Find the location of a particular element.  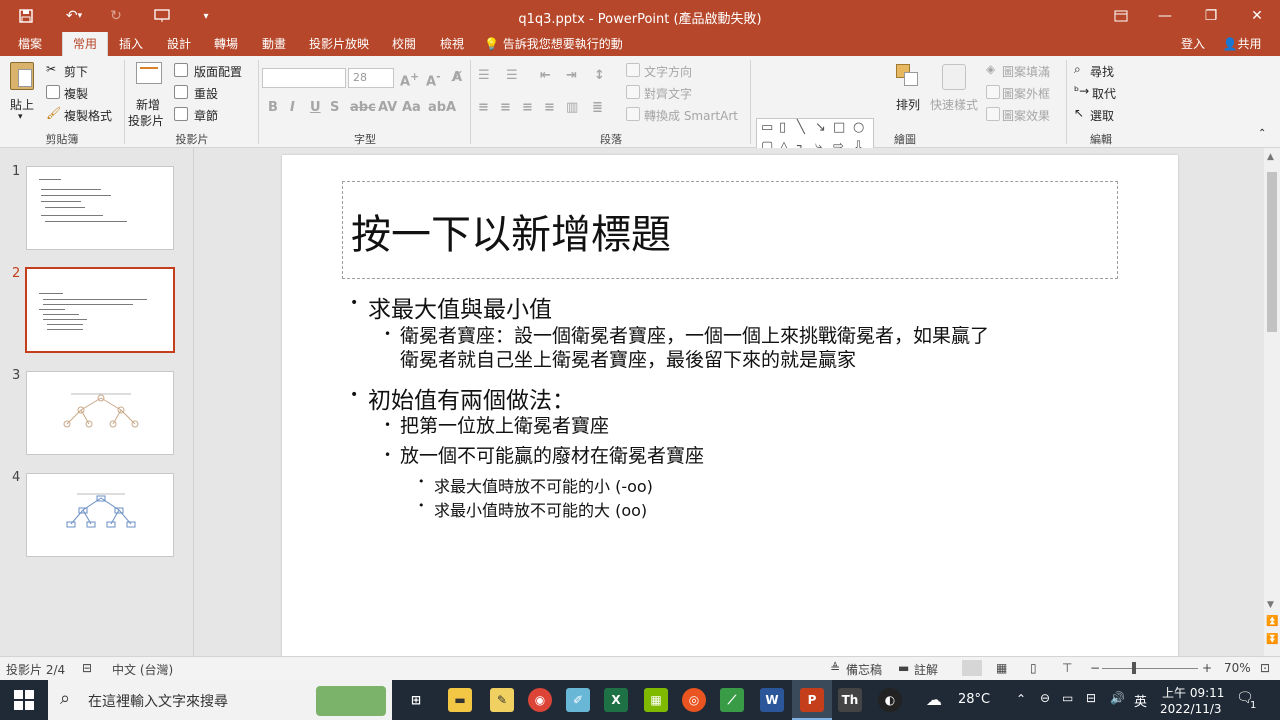

collapse-ribbon-icon: ⌃ is located at coordinates (1262, 133).